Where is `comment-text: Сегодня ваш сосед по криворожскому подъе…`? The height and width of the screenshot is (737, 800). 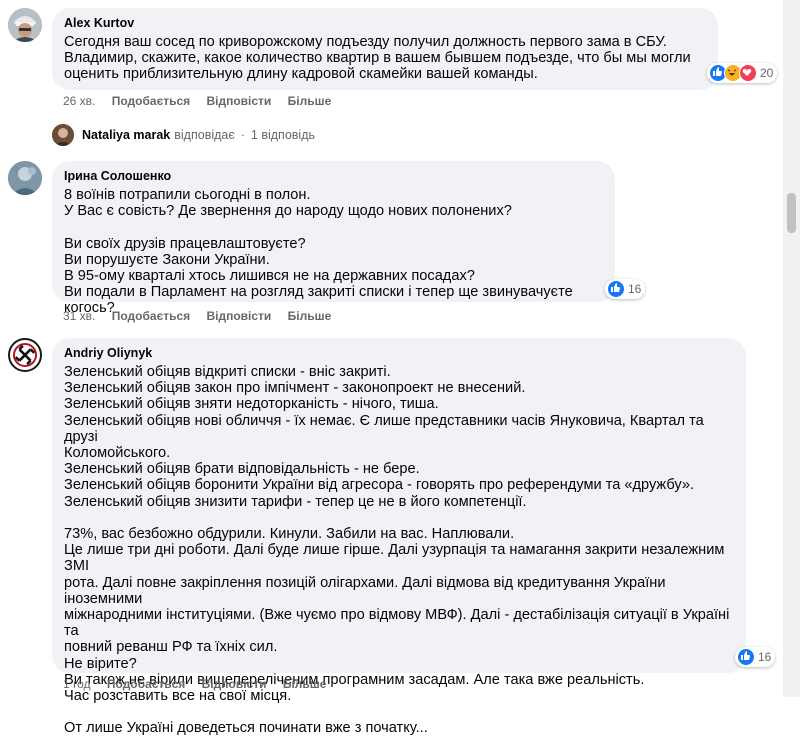 comment-text: Сегодня ваш сосед по криворожскому подъе… is located at coordinates (377, 58).